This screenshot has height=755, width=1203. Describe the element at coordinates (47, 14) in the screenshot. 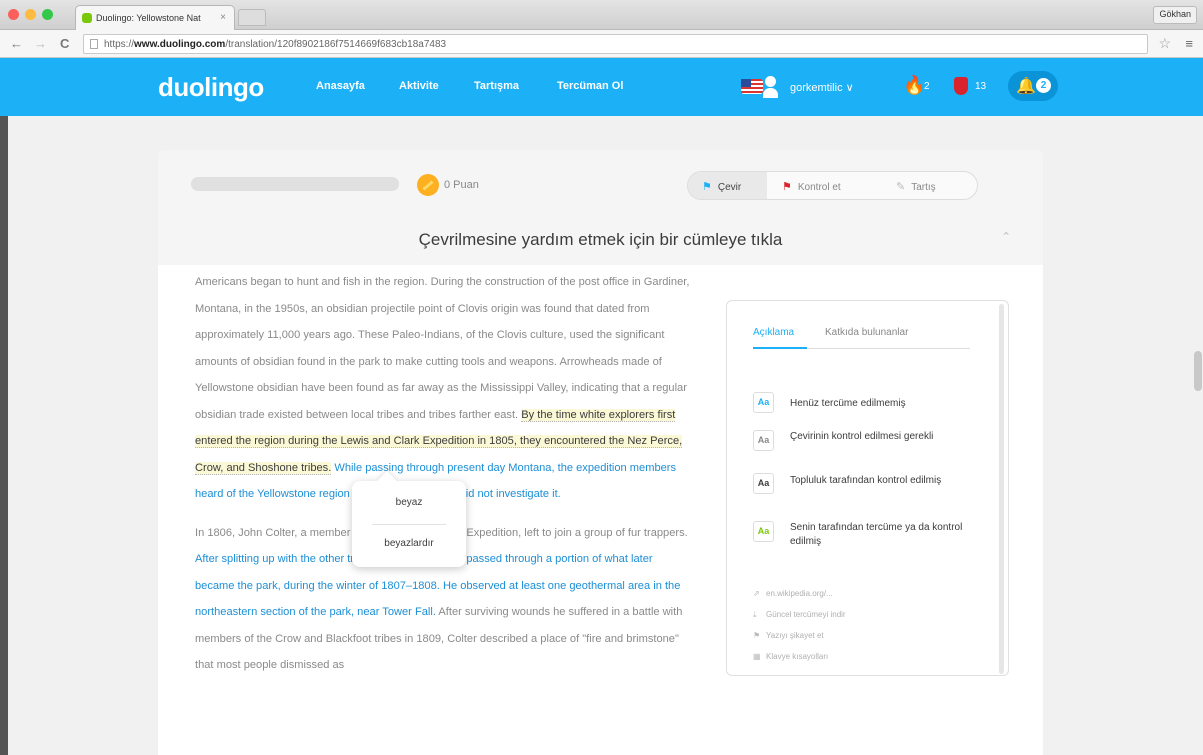

I see `maximize-window-button` at that location.